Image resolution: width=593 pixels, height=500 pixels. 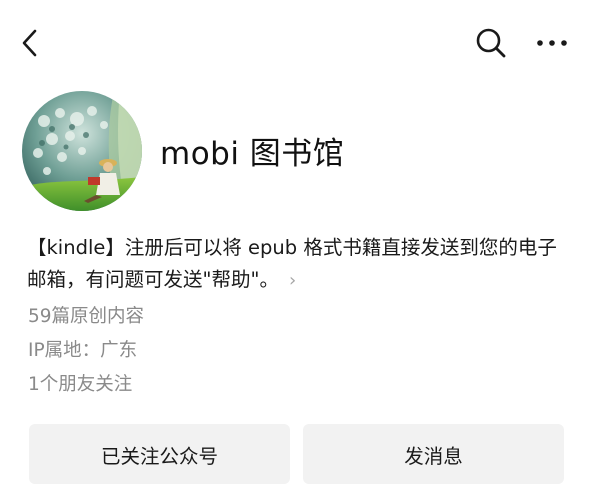 I want to click on chevron-right-icon: ›, so click(x=292, y=280).